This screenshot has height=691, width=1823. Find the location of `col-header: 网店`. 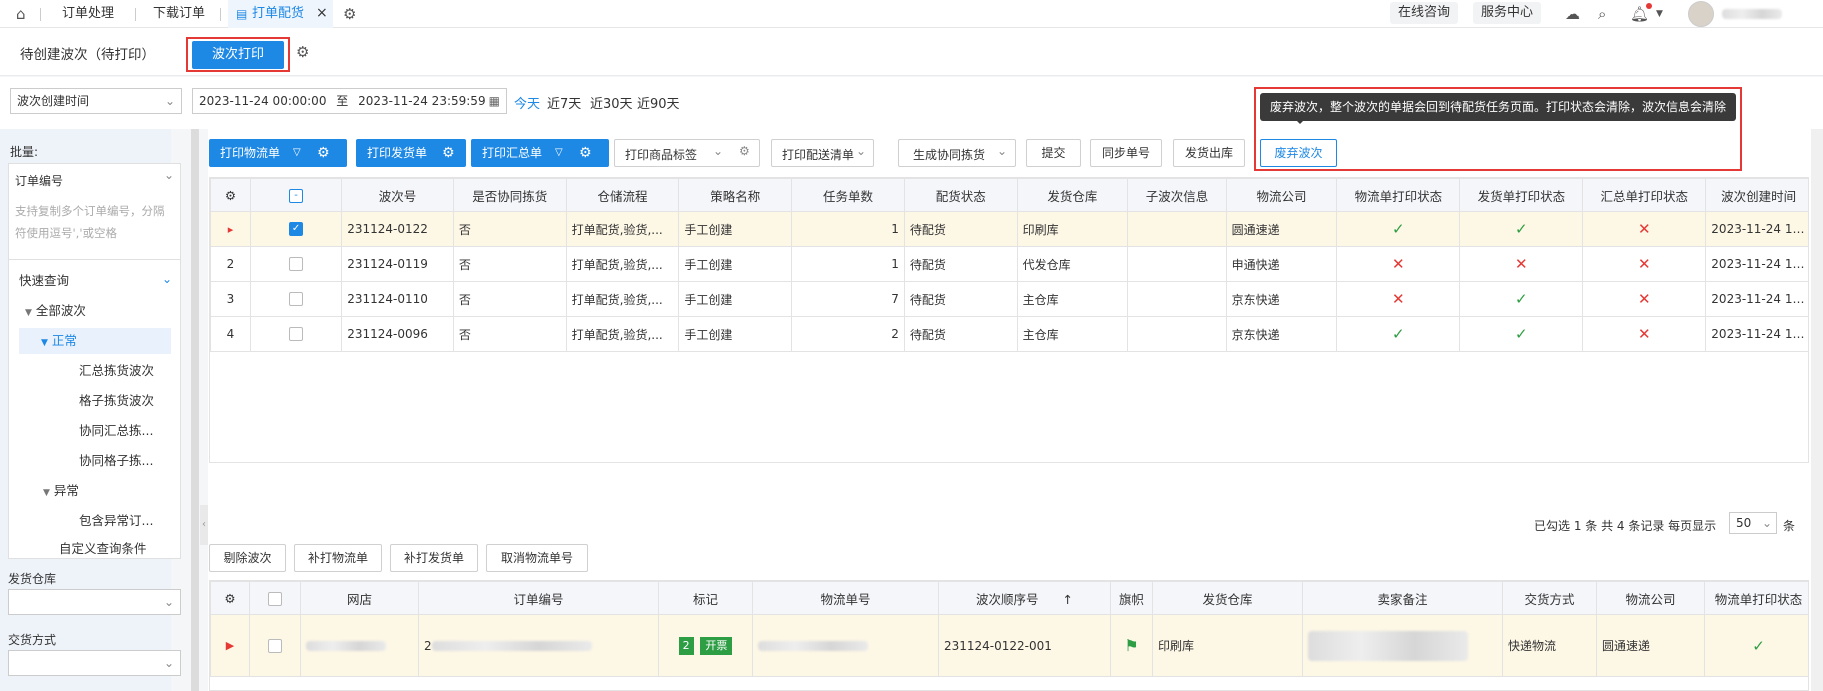

col-header: 网店 is located at coordinates (359, 598).